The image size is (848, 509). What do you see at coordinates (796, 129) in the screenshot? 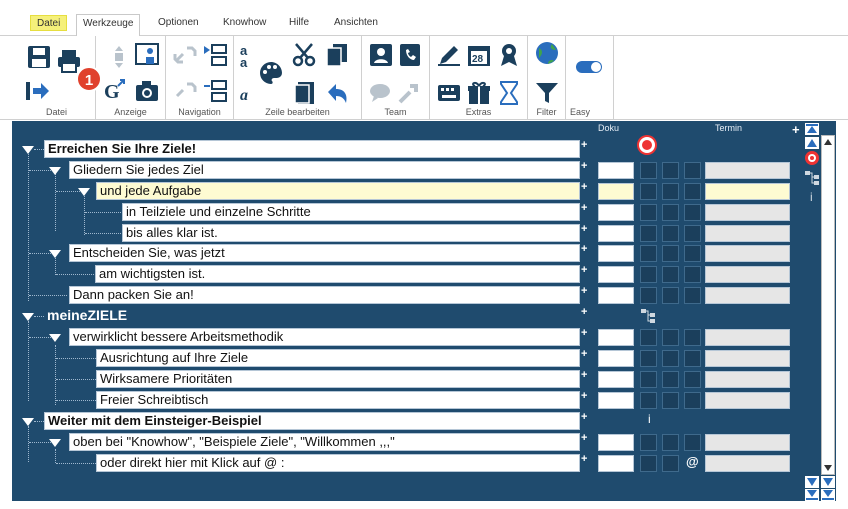
I see `add-column-button: +` at bounding box center [796, 129].